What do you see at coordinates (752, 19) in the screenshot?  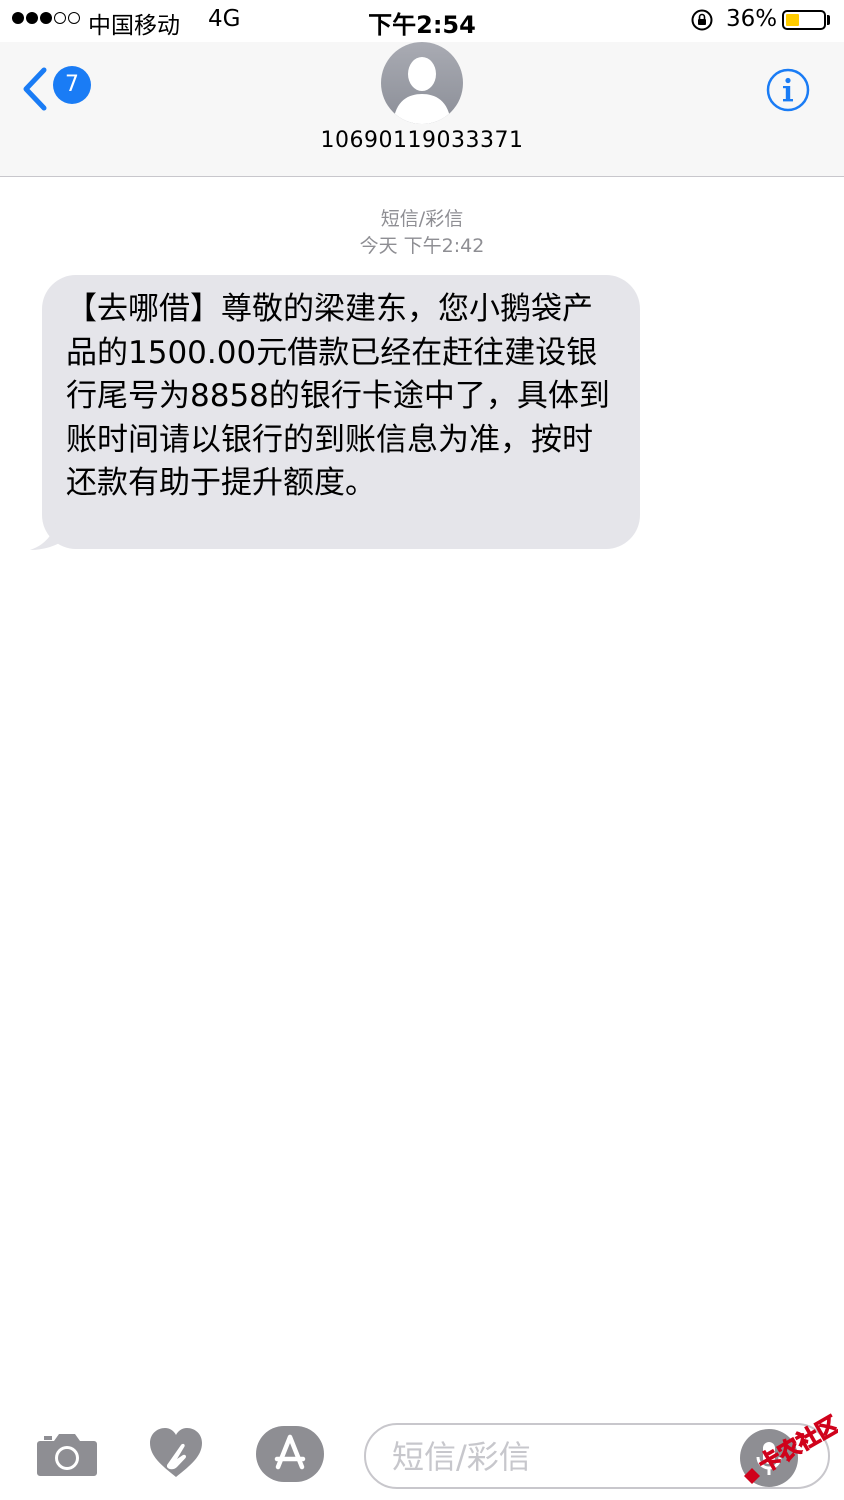 I see `battery-percent: 36%` at bounding box center [752, 19].